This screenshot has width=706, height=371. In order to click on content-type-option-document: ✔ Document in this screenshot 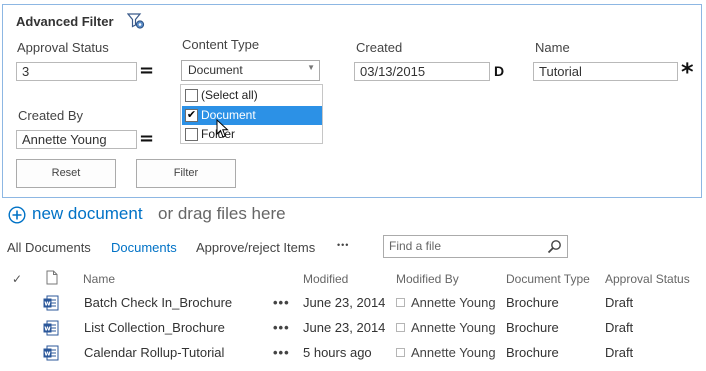, I will do `click(252, 115)`.